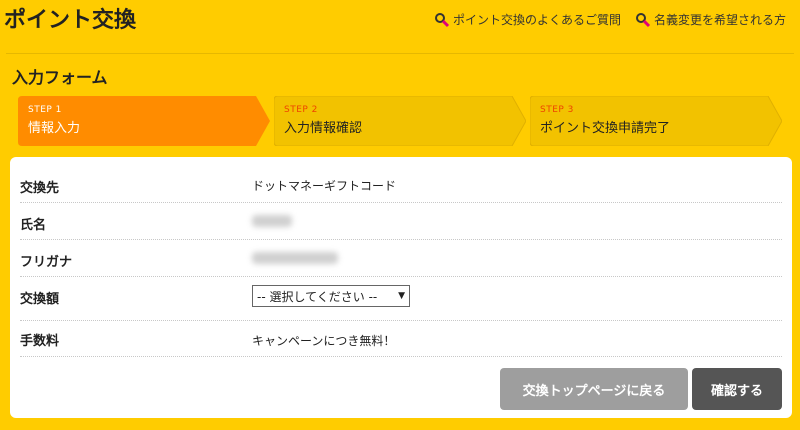  I want to click on step-1-number: STEP 1, so click(45, 110).